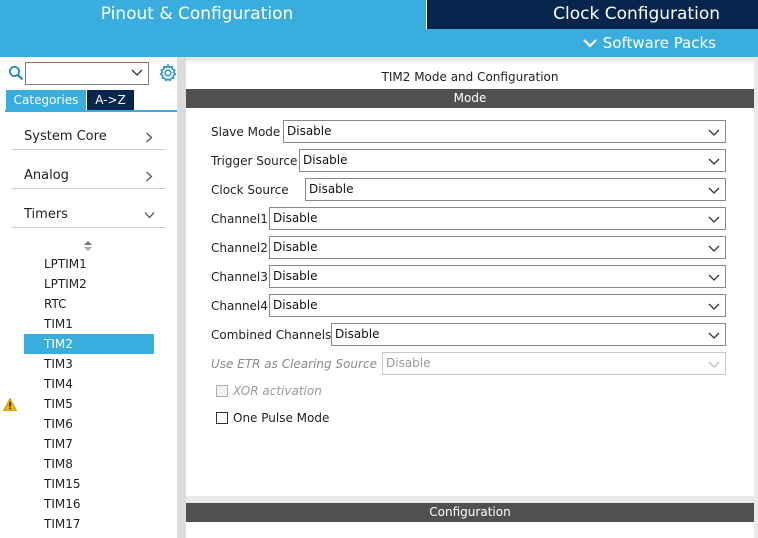 Image resolution: width=758 pixels, height=538 pixels. Describe the element at coordinates (89, 364) in the screenshot. I see `peripheral-tim3: TIM3` at that location.